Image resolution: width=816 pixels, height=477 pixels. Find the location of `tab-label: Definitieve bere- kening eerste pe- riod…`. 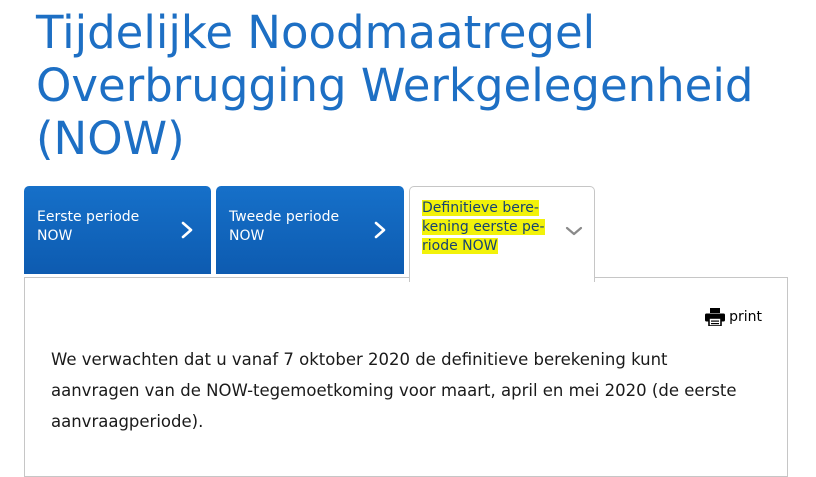

tab-label: Definitieve bere- kening eerste pe- riod… is located at coordinates (487, 227).